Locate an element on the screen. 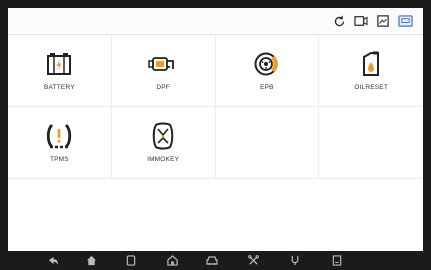 This screenshot has height=270, width=431. function-tile-battery: BATTERY is located at coordinates (60, 71).